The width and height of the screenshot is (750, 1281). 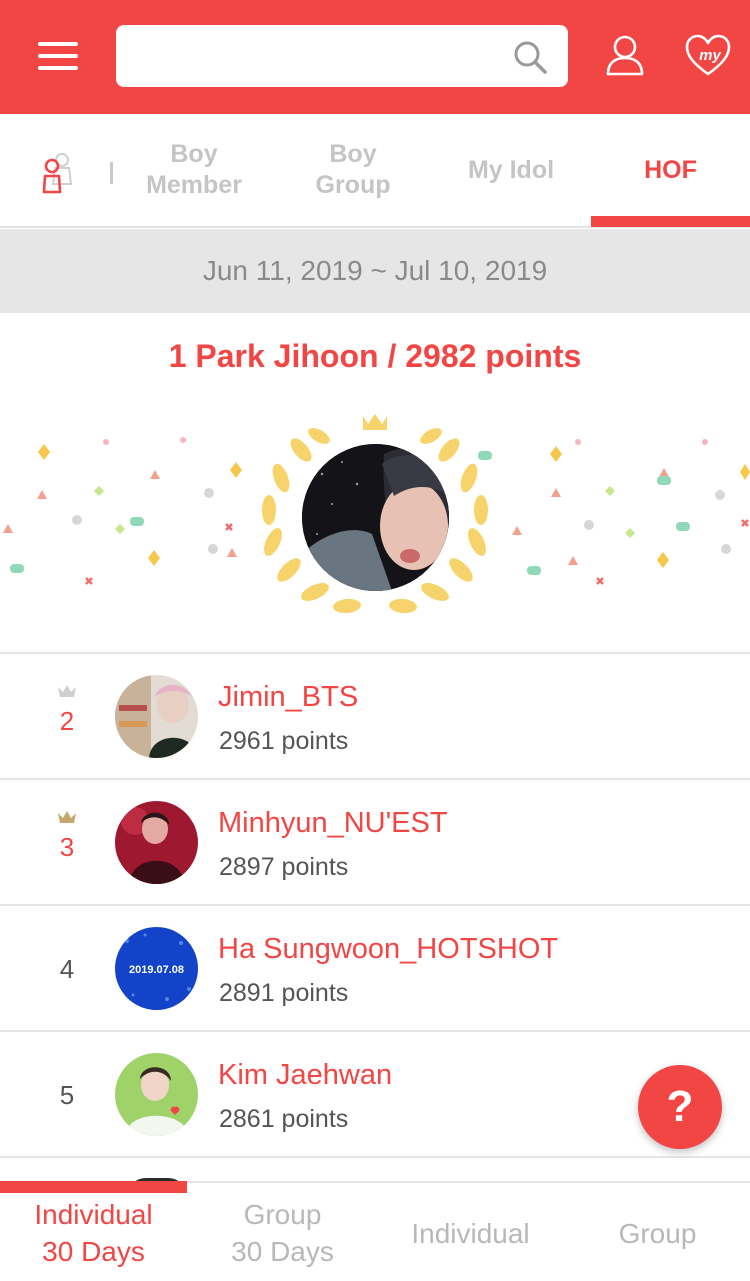 I want to click on avatar-date-text: 2019.07.08, so click(x=156, y=970).